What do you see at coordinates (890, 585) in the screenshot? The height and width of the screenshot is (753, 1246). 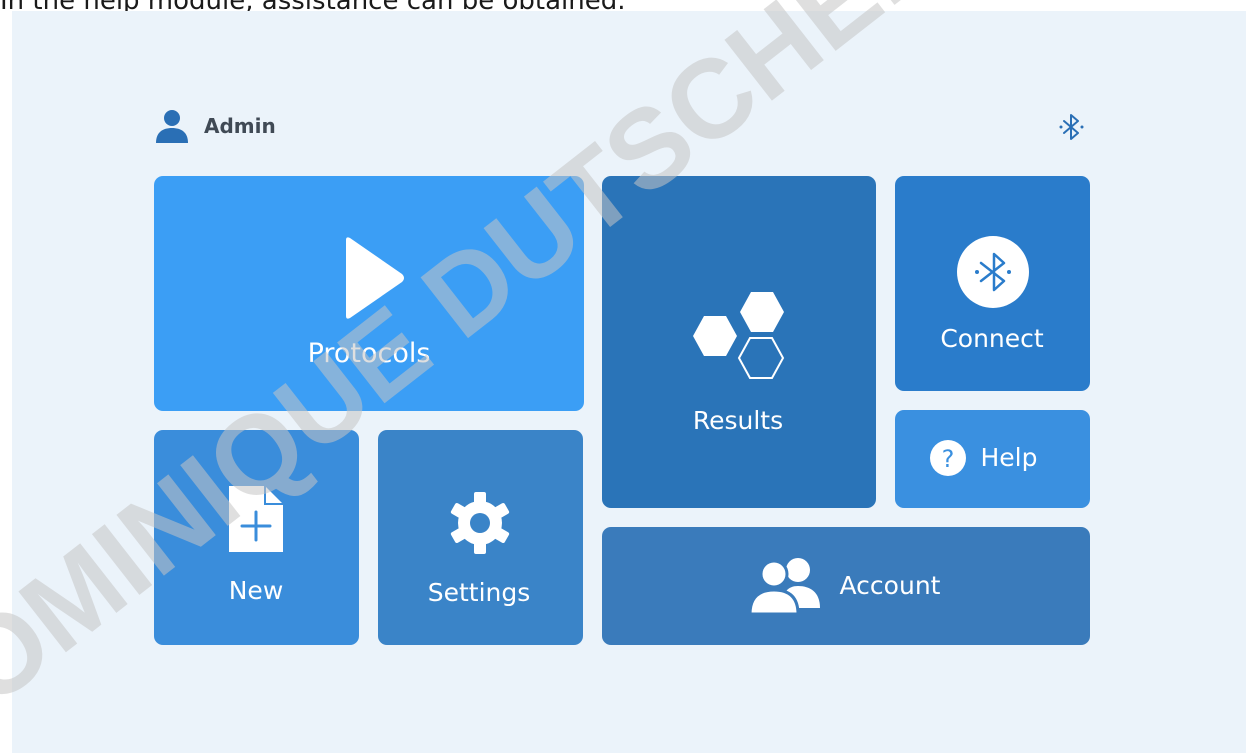 I see `account-label: Account` at bounding box center [890, 585].